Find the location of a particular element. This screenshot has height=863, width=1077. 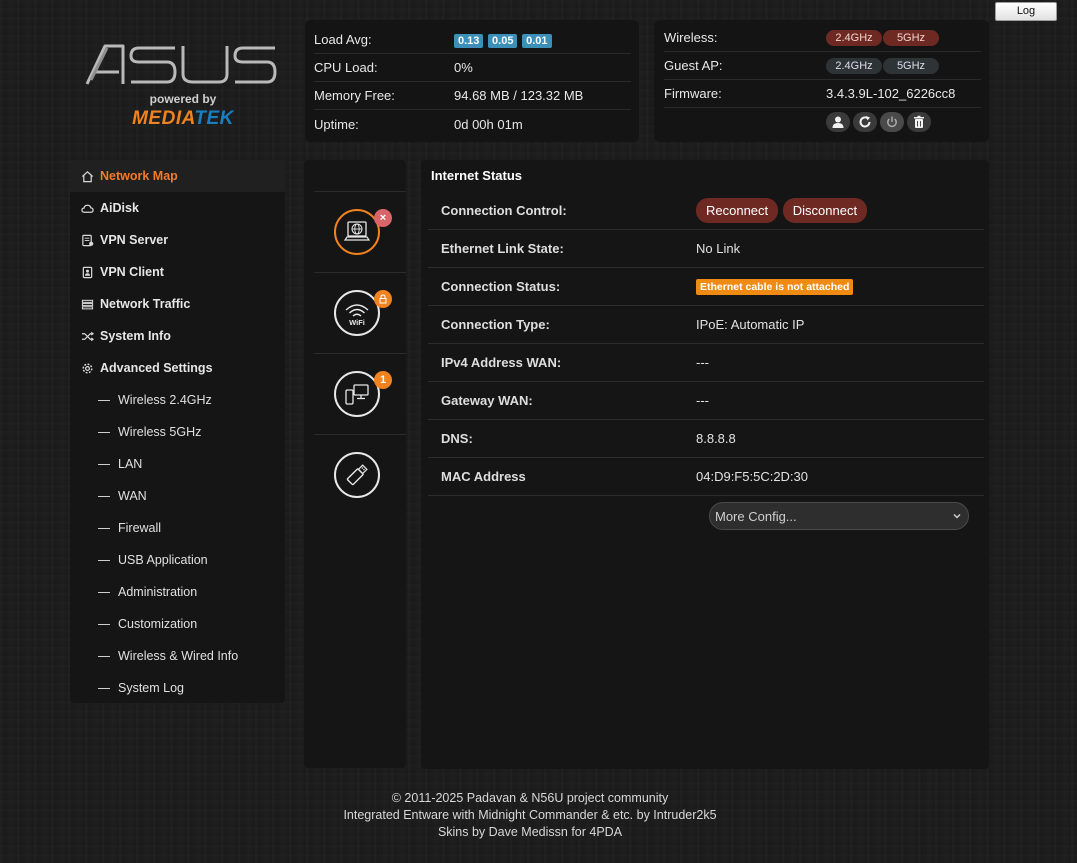

cpu-load-label: CPU Load: is located at coordinates (346, 67).